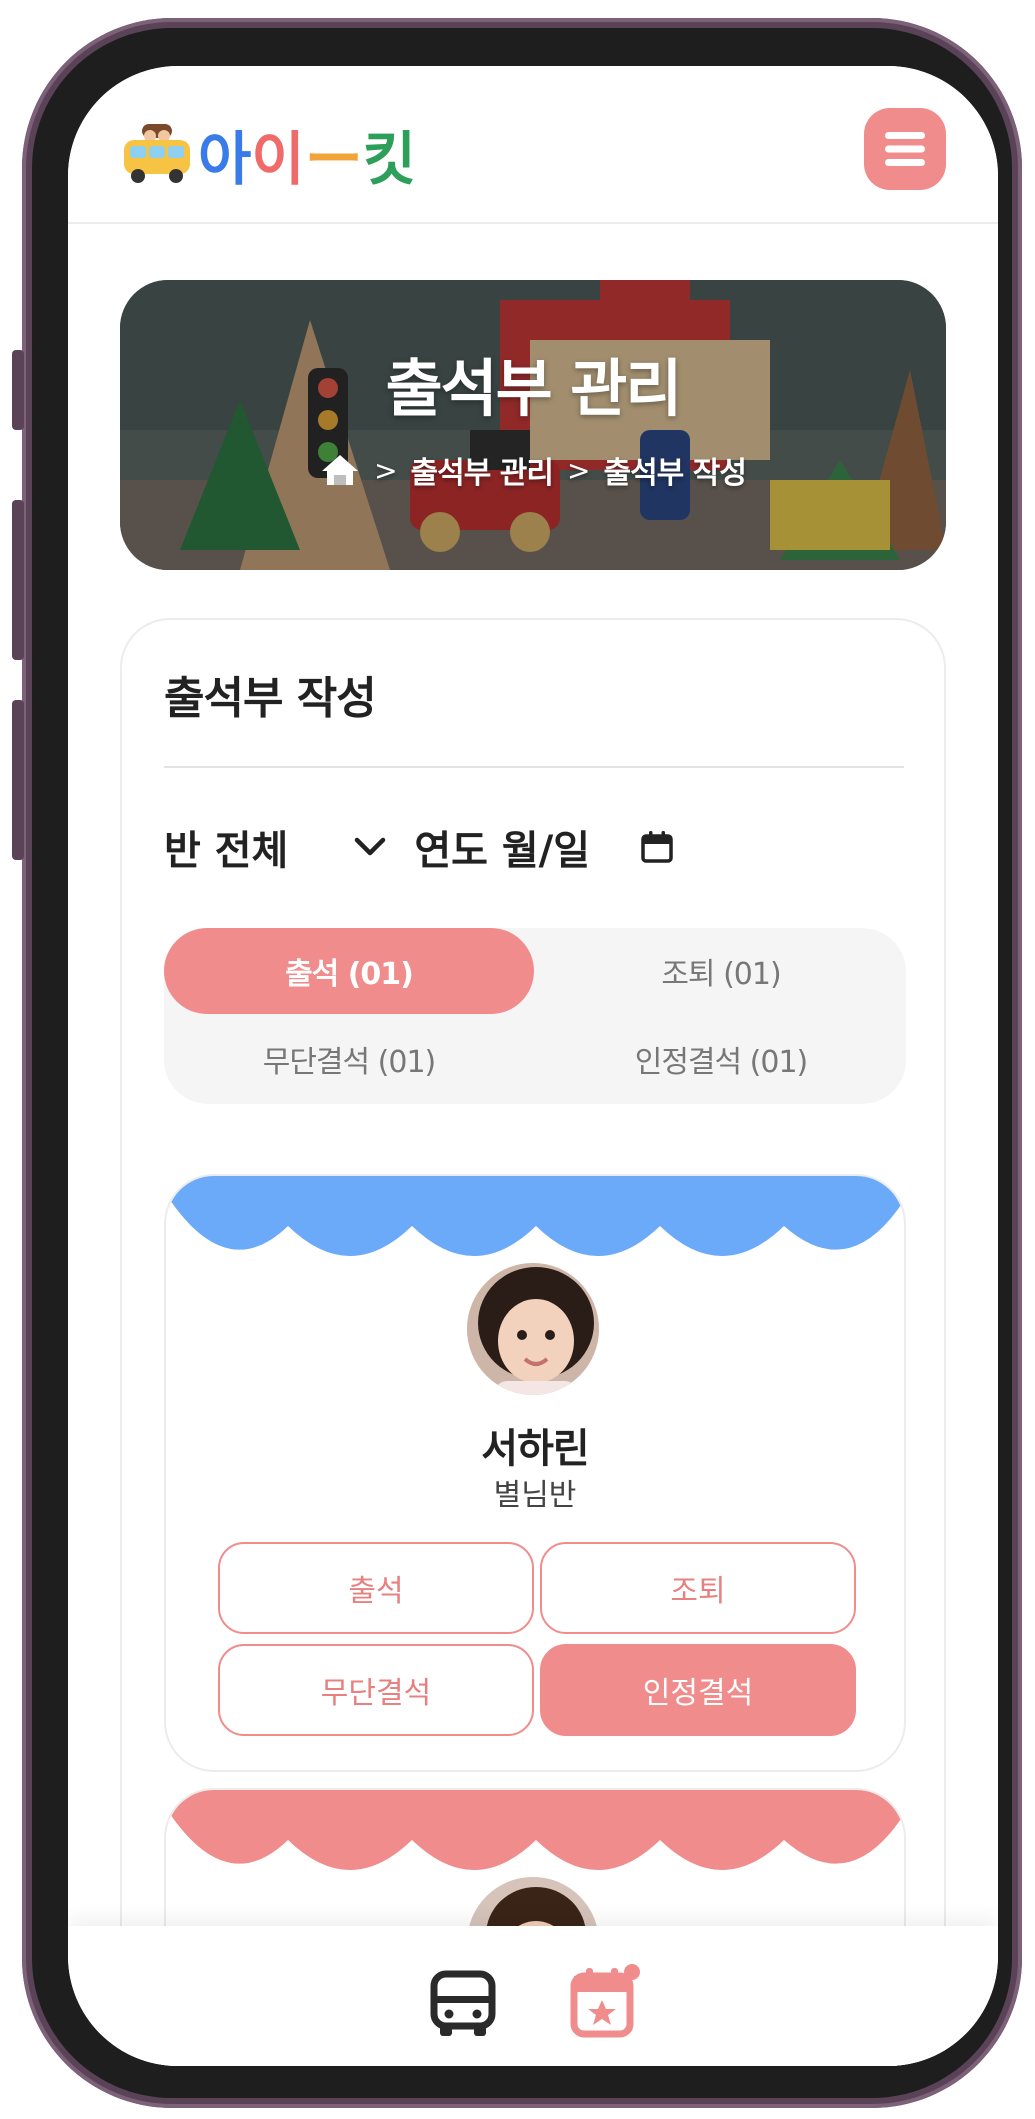 This screenshot has width=1035, height=2119. I want to click on student-avatar, so click(533, 1329).